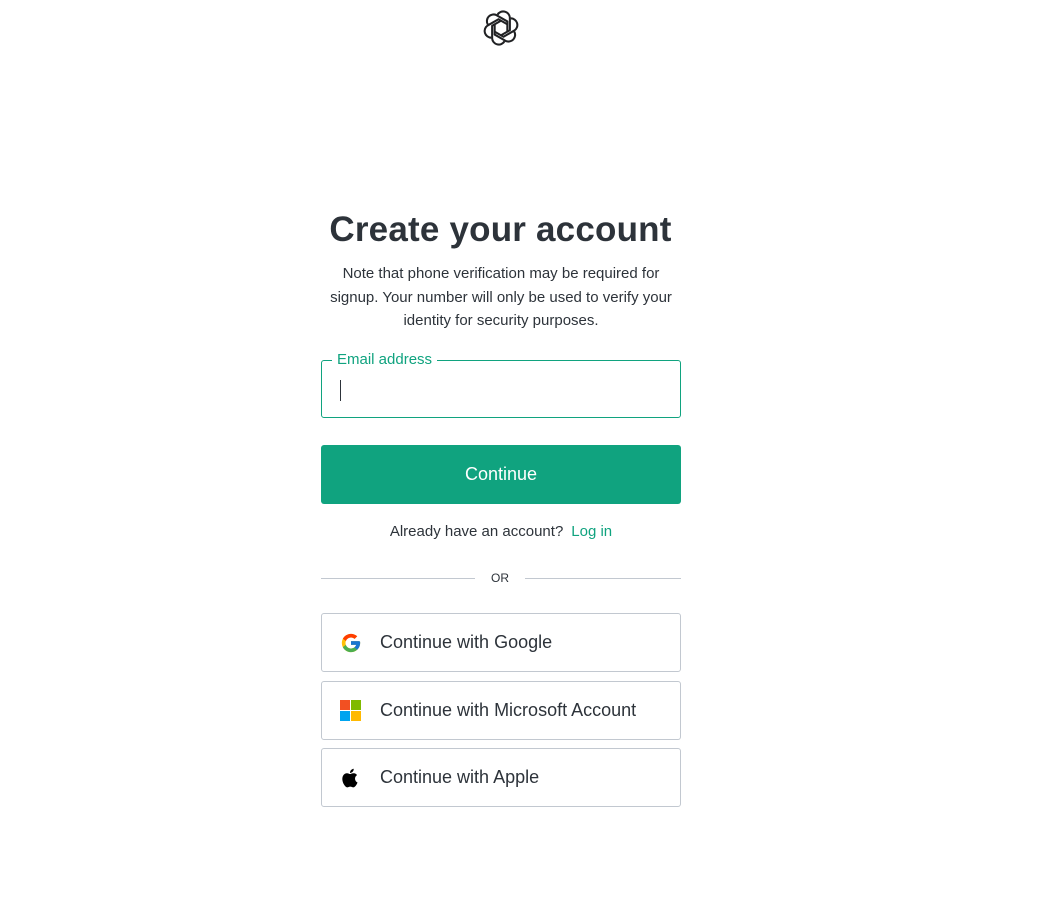 This screenshot has height=900, width=1057. I want to click on page-title: Create your account, so click(500, 229).